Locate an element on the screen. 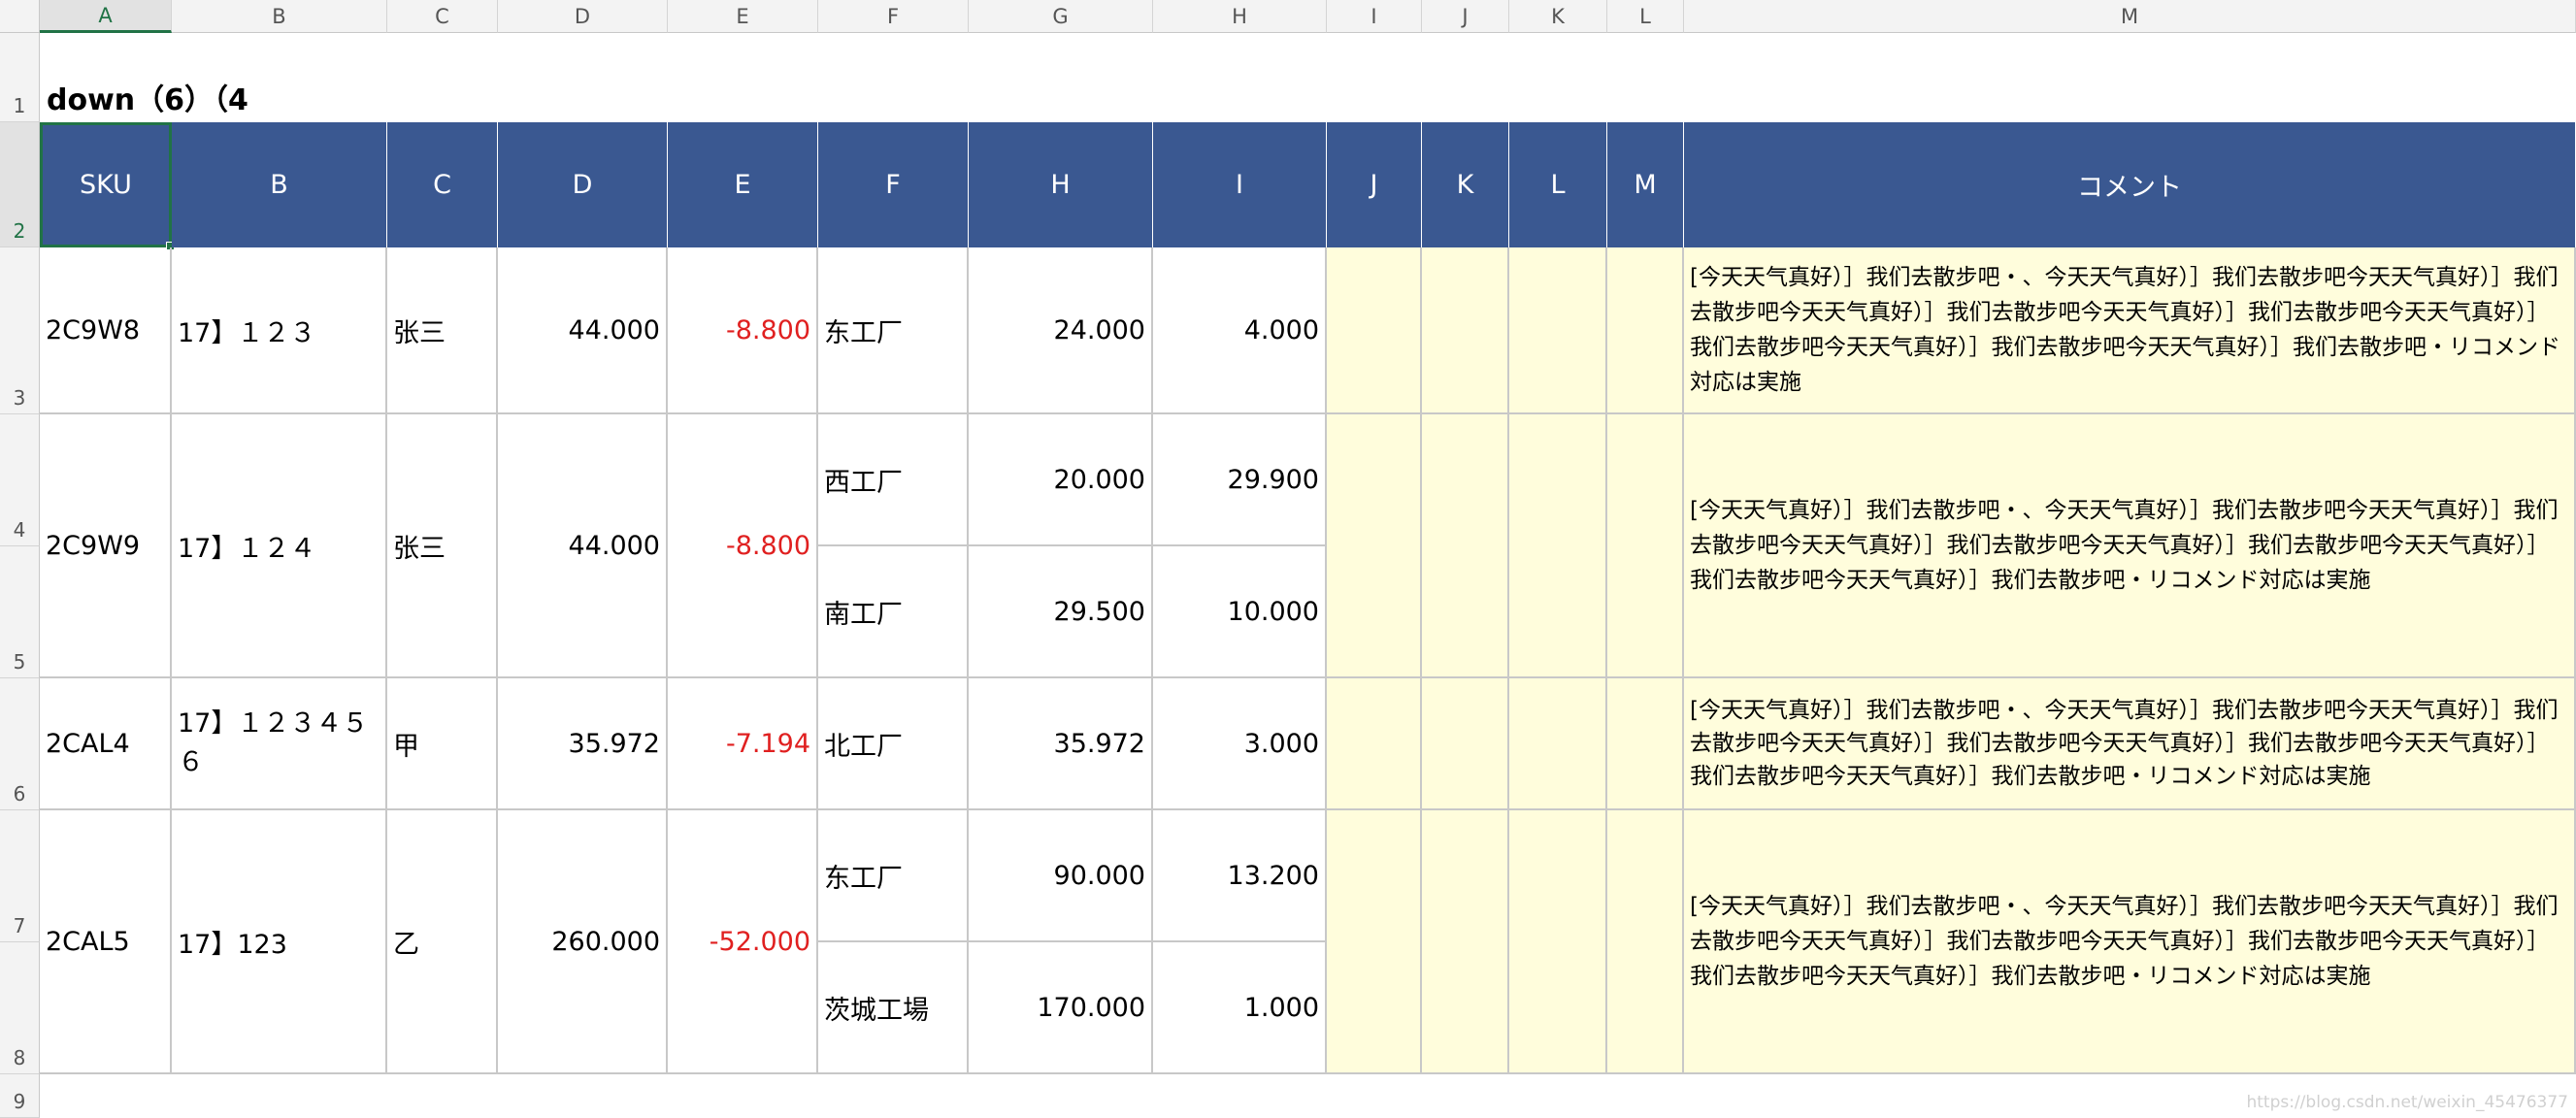 The width and height of the screenshot is (2576, 1118). header-i: I is located at coordinates (1240, 185).